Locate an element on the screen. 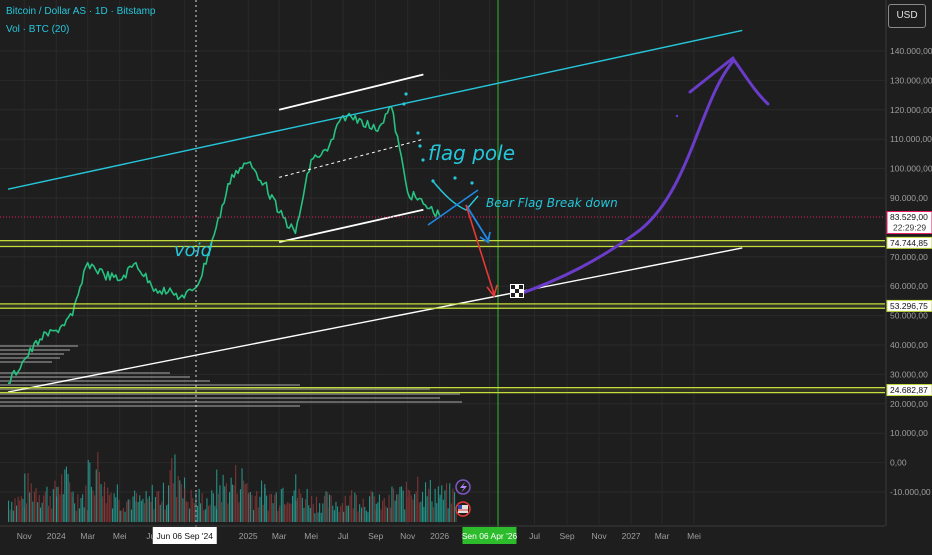  price-tick-label: 120.000,00 is located at coordinates (911, 110).